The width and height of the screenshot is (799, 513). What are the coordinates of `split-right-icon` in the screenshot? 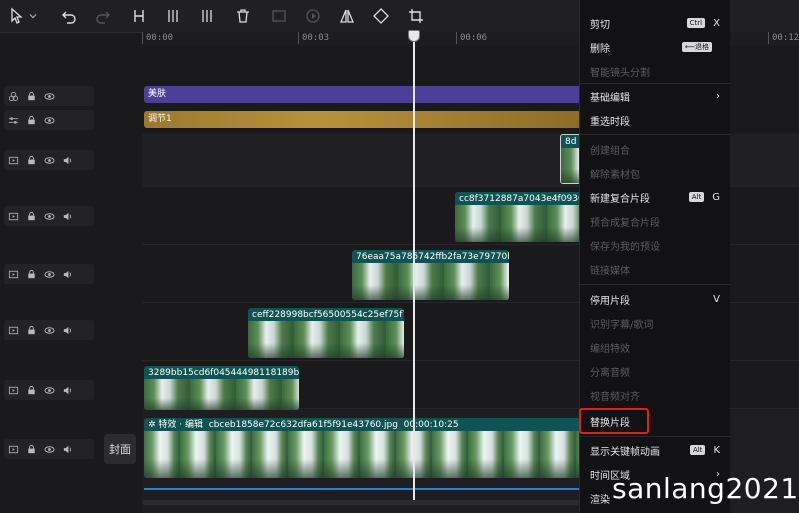 It's located at (207, 16).